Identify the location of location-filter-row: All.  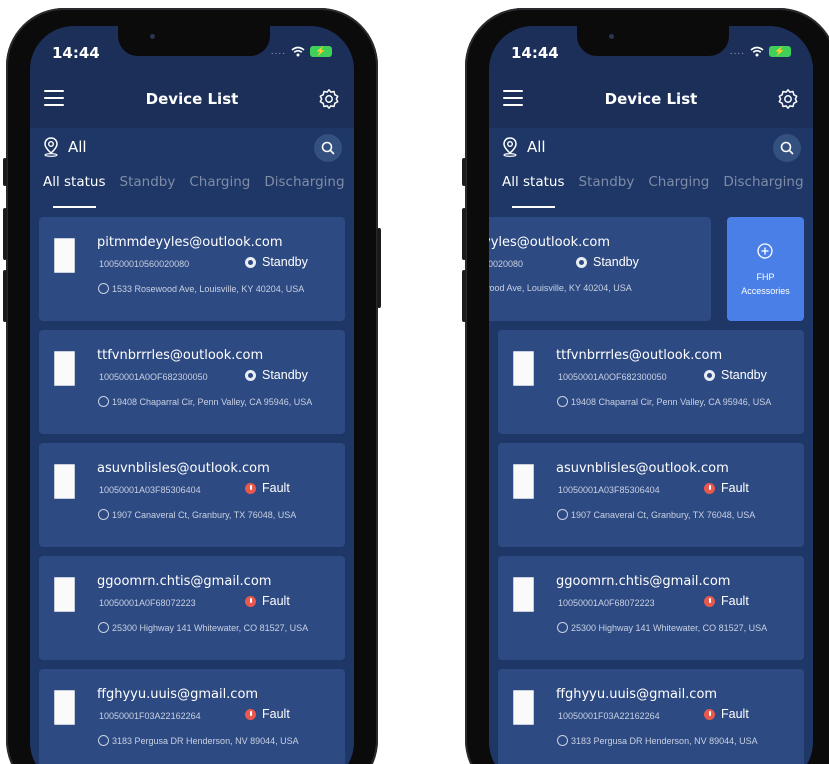
(651, 149).